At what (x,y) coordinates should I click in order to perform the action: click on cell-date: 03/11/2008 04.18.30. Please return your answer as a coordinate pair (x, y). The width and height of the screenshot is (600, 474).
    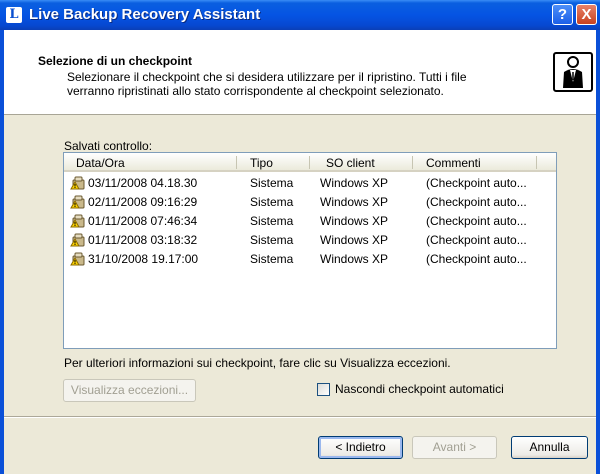
    Looking at the image, I should click on (143, 183).